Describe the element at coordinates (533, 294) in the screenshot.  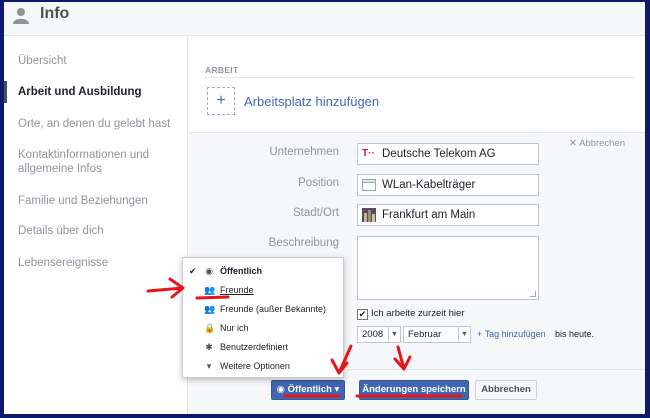
I see `resize-grip` at that location.